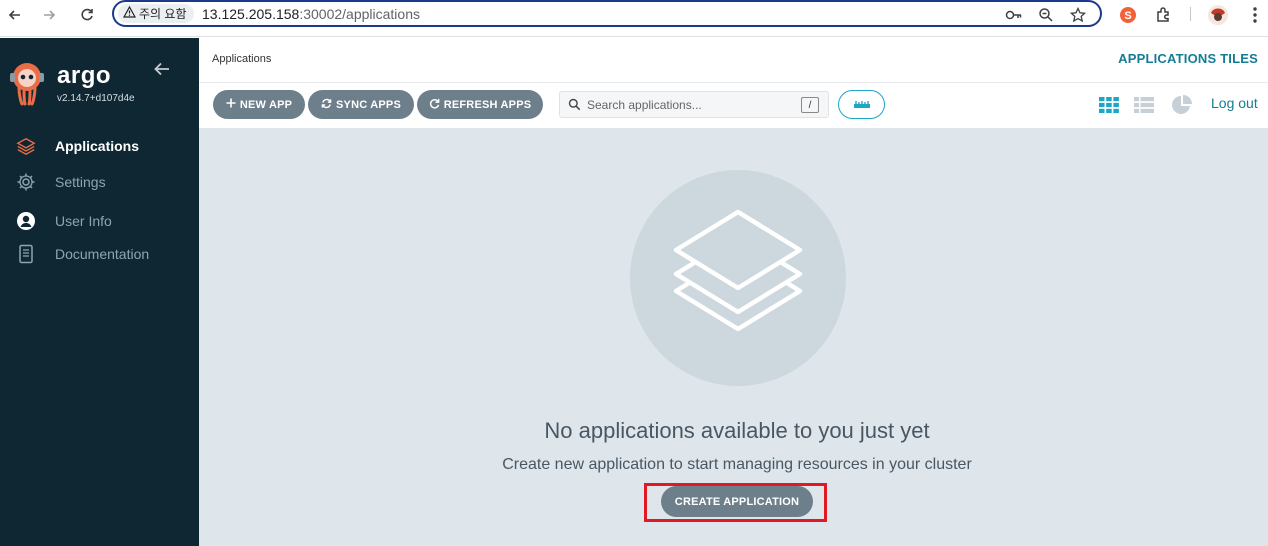 The width and height of the screenshot is (1268, 546). I want to click on breadcrumb: Applications, so click(241, 59).